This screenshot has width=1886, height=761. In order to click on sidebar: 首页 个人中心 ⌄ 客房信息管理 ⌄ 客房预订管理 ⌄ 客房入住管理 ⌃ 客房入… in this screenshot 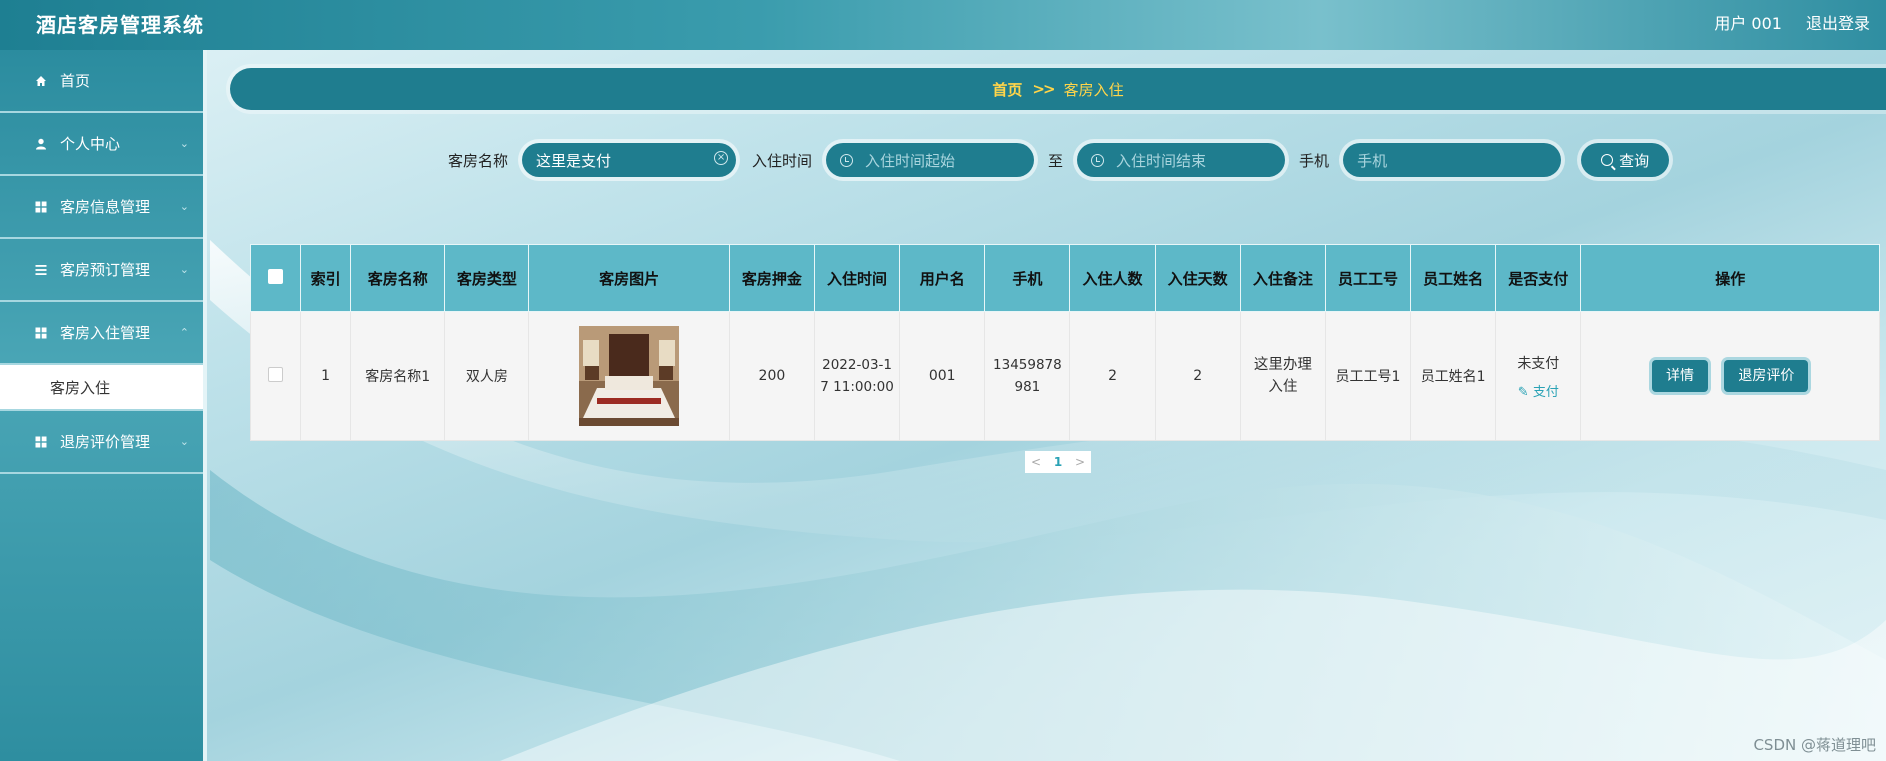, I will do `click(103, 405)`.